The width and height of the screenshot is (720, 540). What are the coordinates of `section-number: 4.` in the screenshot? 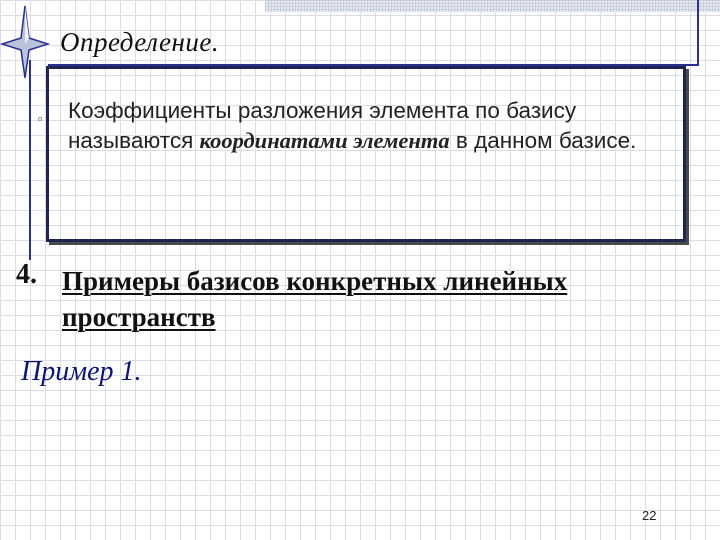 It's located at (26, 274).